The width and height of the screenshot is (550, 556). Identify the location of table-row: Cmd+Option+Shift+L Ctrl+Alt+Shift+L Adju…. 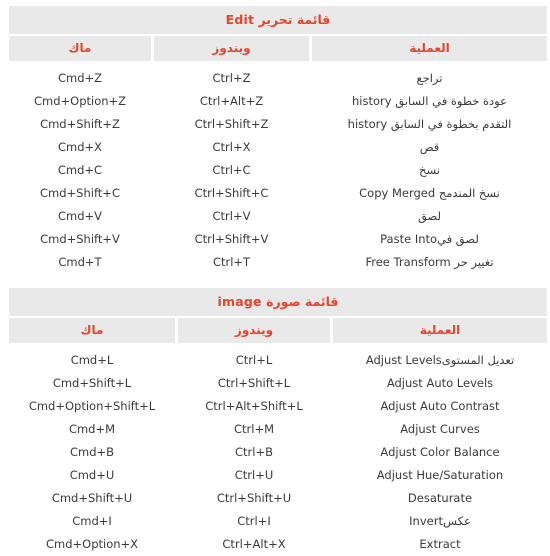
(278, 406).